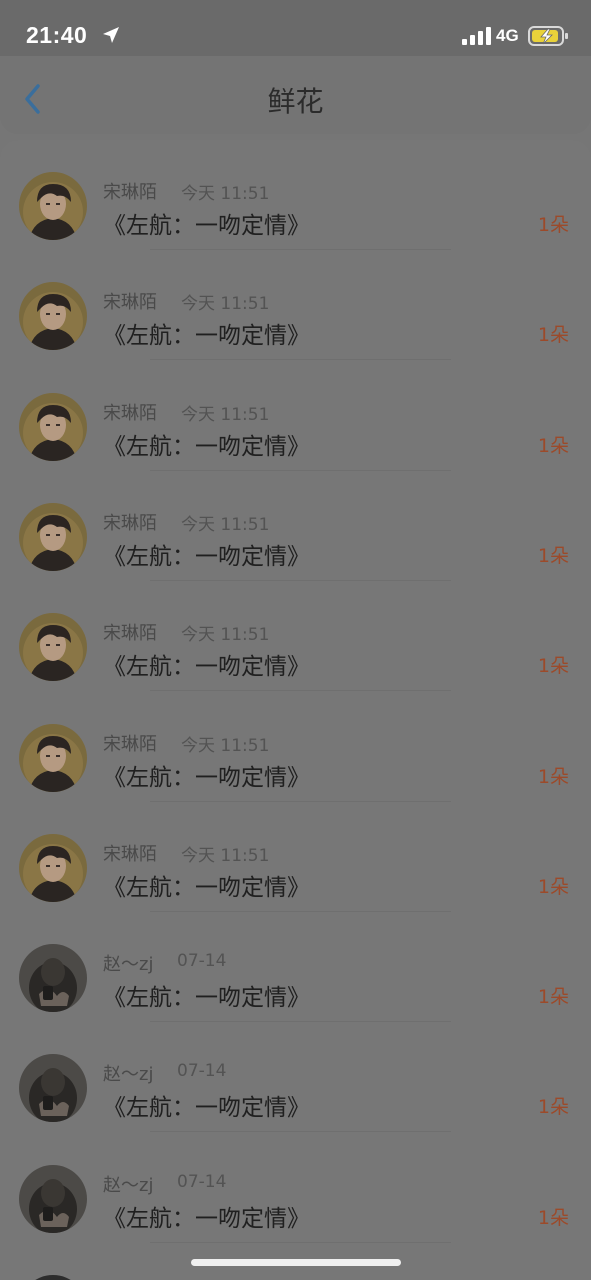 The image size is (591, 1280). What do you see at coordinates (295, 28) in the screenshot?
I see `status-bar: 21:40 4G` at bounding box center [295, 28].